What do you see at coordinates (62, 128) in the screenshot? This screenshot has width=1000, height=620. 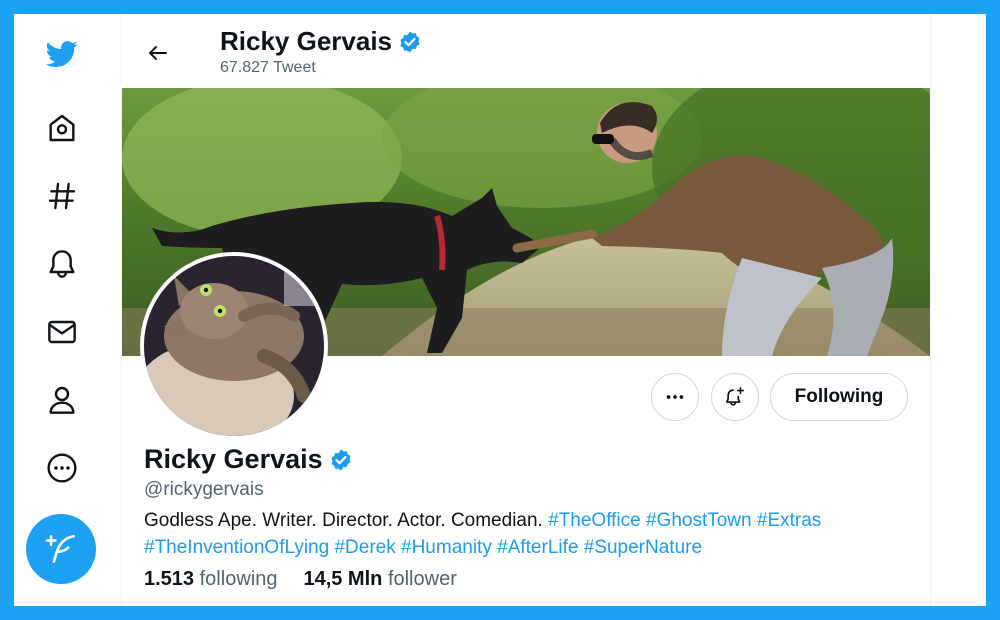 I see `home-icon` at bounding box center [62, 128].